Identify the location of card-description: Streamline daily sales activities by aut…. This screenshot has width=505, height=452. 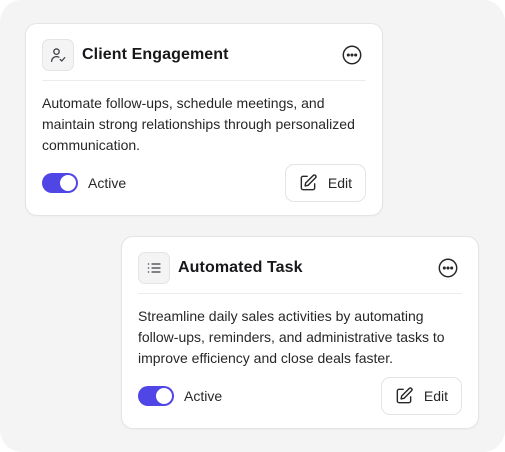
(291, 337).